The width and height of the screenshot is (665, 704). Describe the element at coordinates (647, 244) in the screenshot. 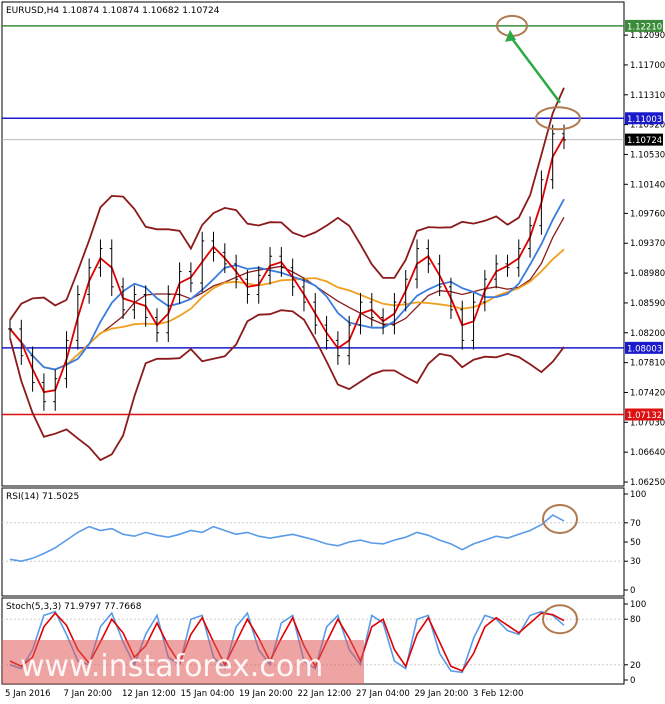

I see `y-tick-label: 1.09370` at that location.